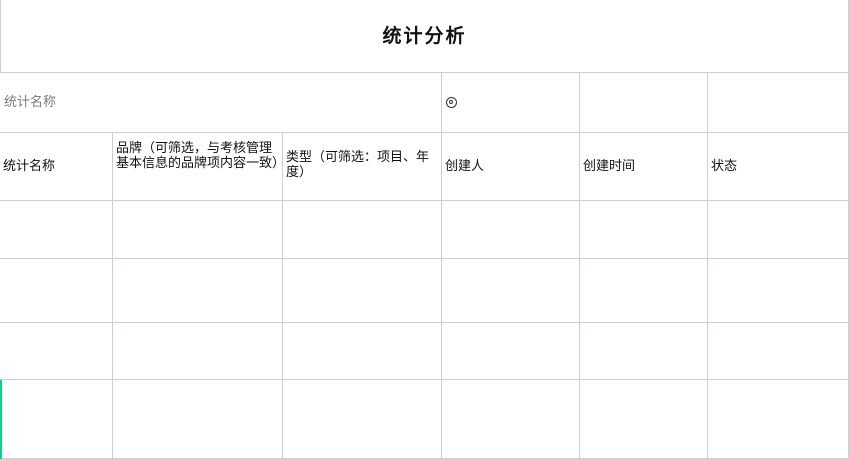 The height and width of the screenshot is (459, 849). I want to click on header-label: 状态, so click(724, 166).